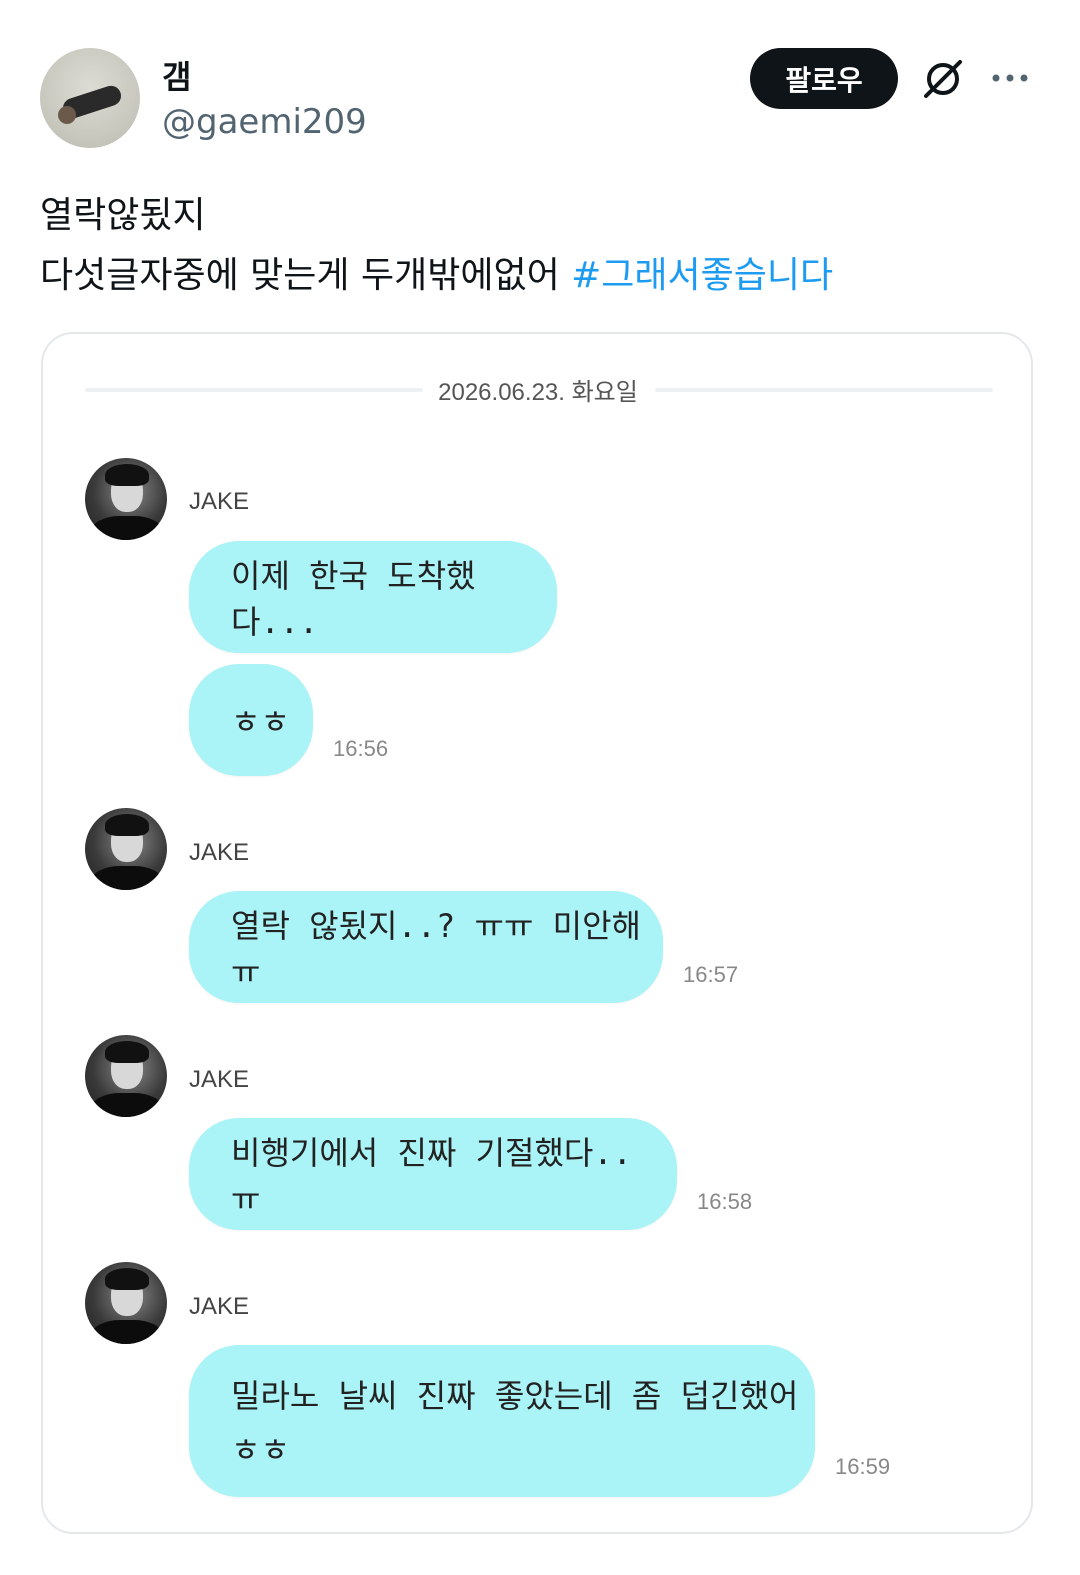 The height and width of the screenshot is (1575, 1080). Describe the element at coordinates (702, 275) in the screenshot. I see `hashtag-link: #그래서좋습니다` at that location.